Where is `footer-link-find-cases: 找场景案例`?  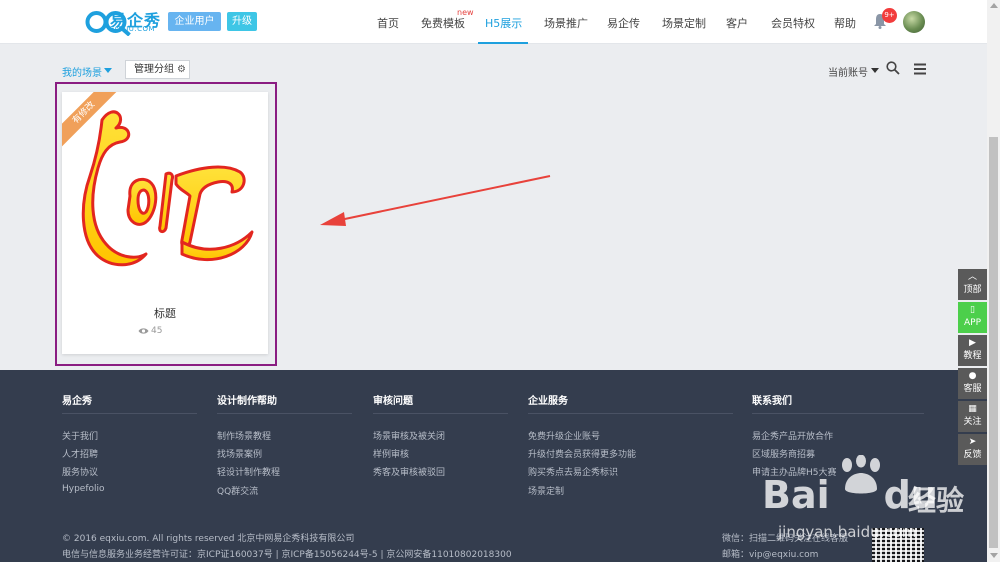
footer-link-find-cases: 找场景案例 is located at coordinates (239, 453).